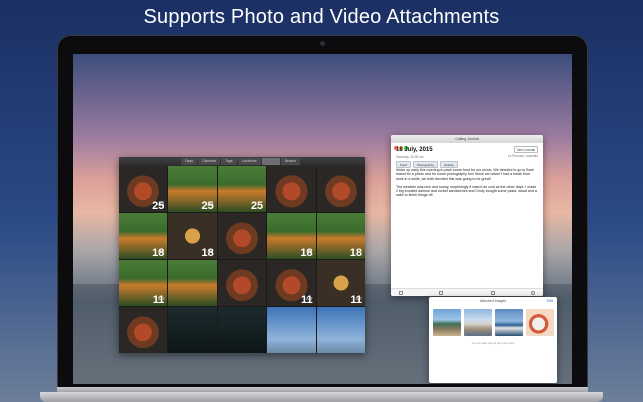 This screenshot has height=402, width=643. I want to click on laptop-base, so click(321, 397).